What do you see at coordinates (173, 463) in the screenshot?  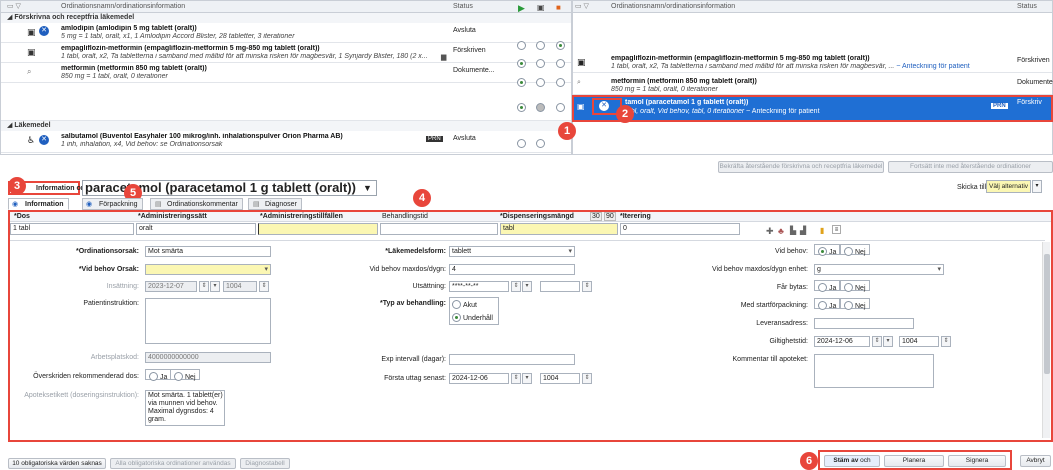 I see `attach-orders-button: Alla obligatoriska ordinationer användas` at bounding box center [173, 463].